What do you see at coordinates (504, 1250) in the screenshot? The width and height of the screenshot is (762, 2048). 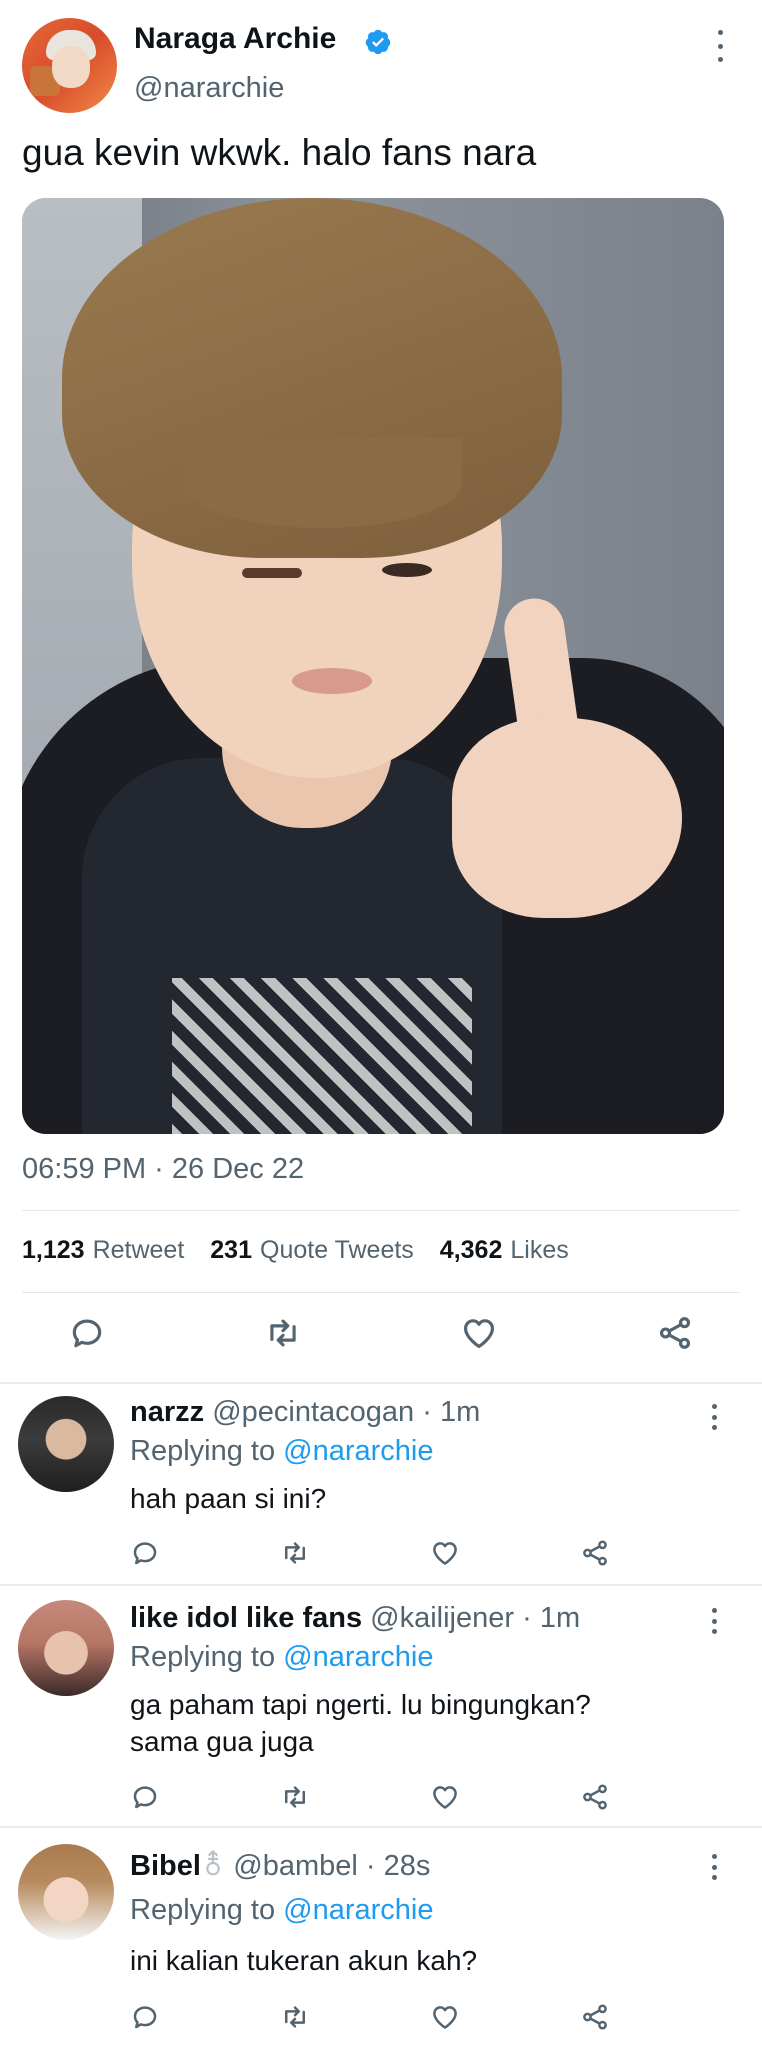 I see `likes-stat: 4,362 Likes` at bounding box center [504, 1250].